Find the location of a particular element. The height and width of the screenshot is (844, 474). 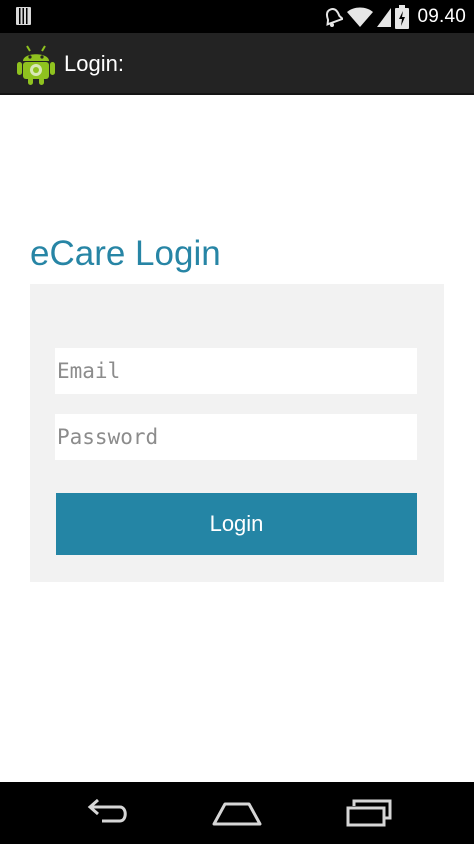

notification-icon is located at coordinates (23, 16).